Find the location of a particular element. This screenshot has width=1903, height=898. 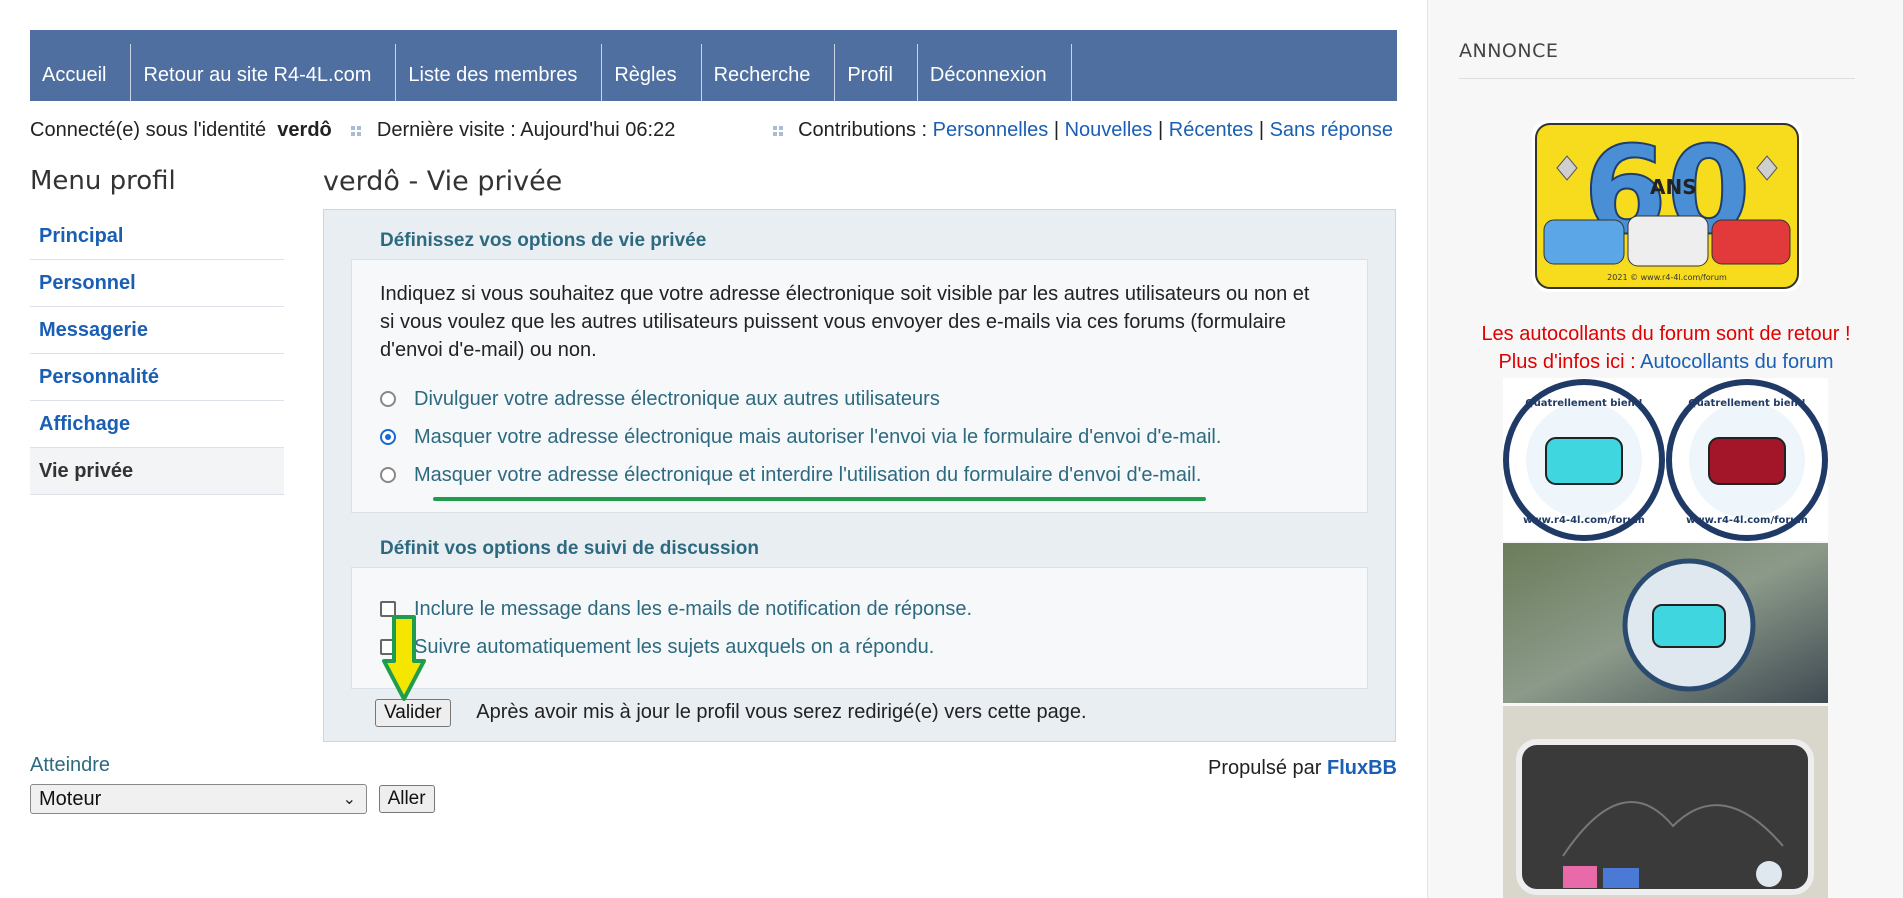

goto-row: Moteur ⌄ Aller is located at coordinates (232, 799).